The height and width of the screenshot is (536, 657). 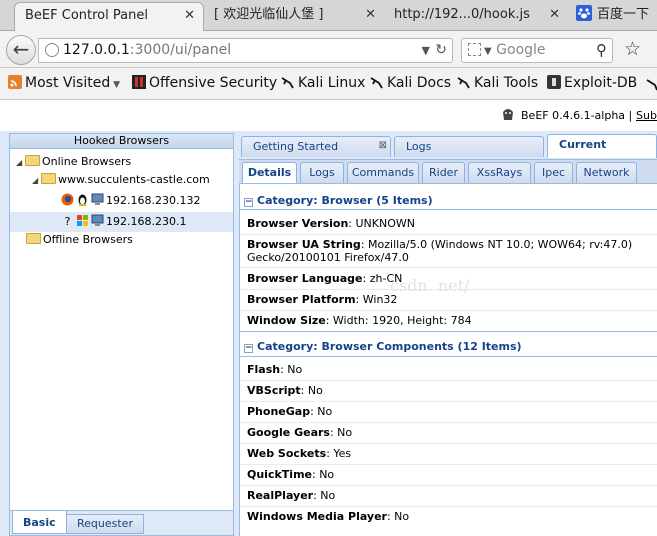 What do you see at coordinates (15, 82) in the screenshot?
I see `rss-feed-icon` at bounding box center [15, 82].